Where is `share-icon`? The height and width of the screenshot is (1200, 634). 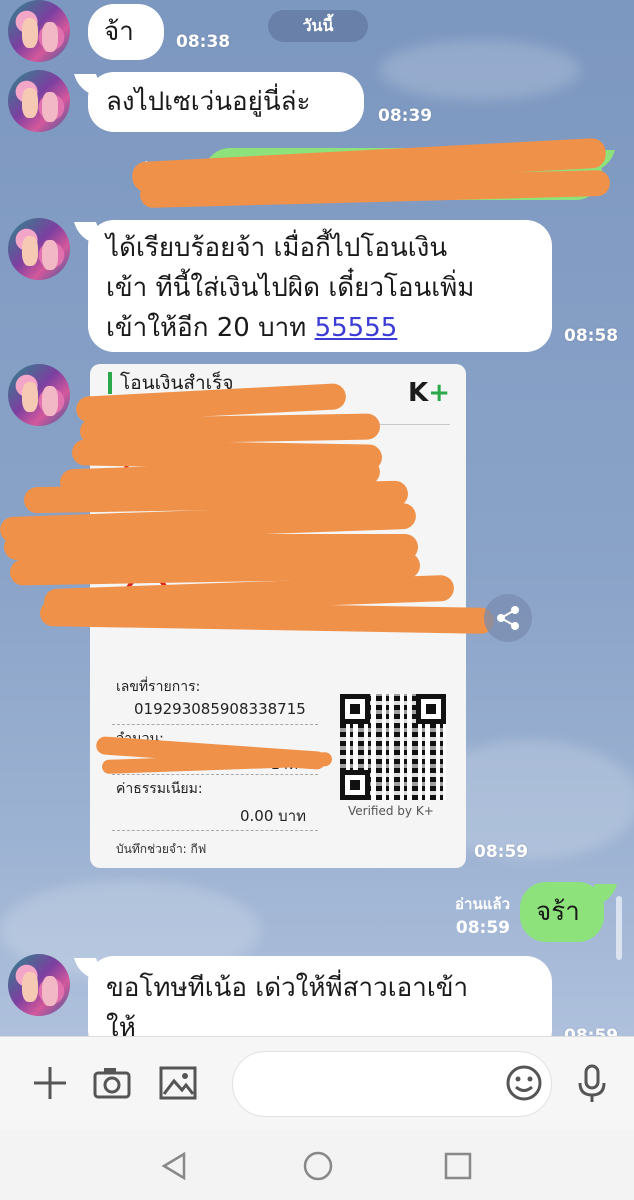 share-icon is located at coordinates (508, 618).